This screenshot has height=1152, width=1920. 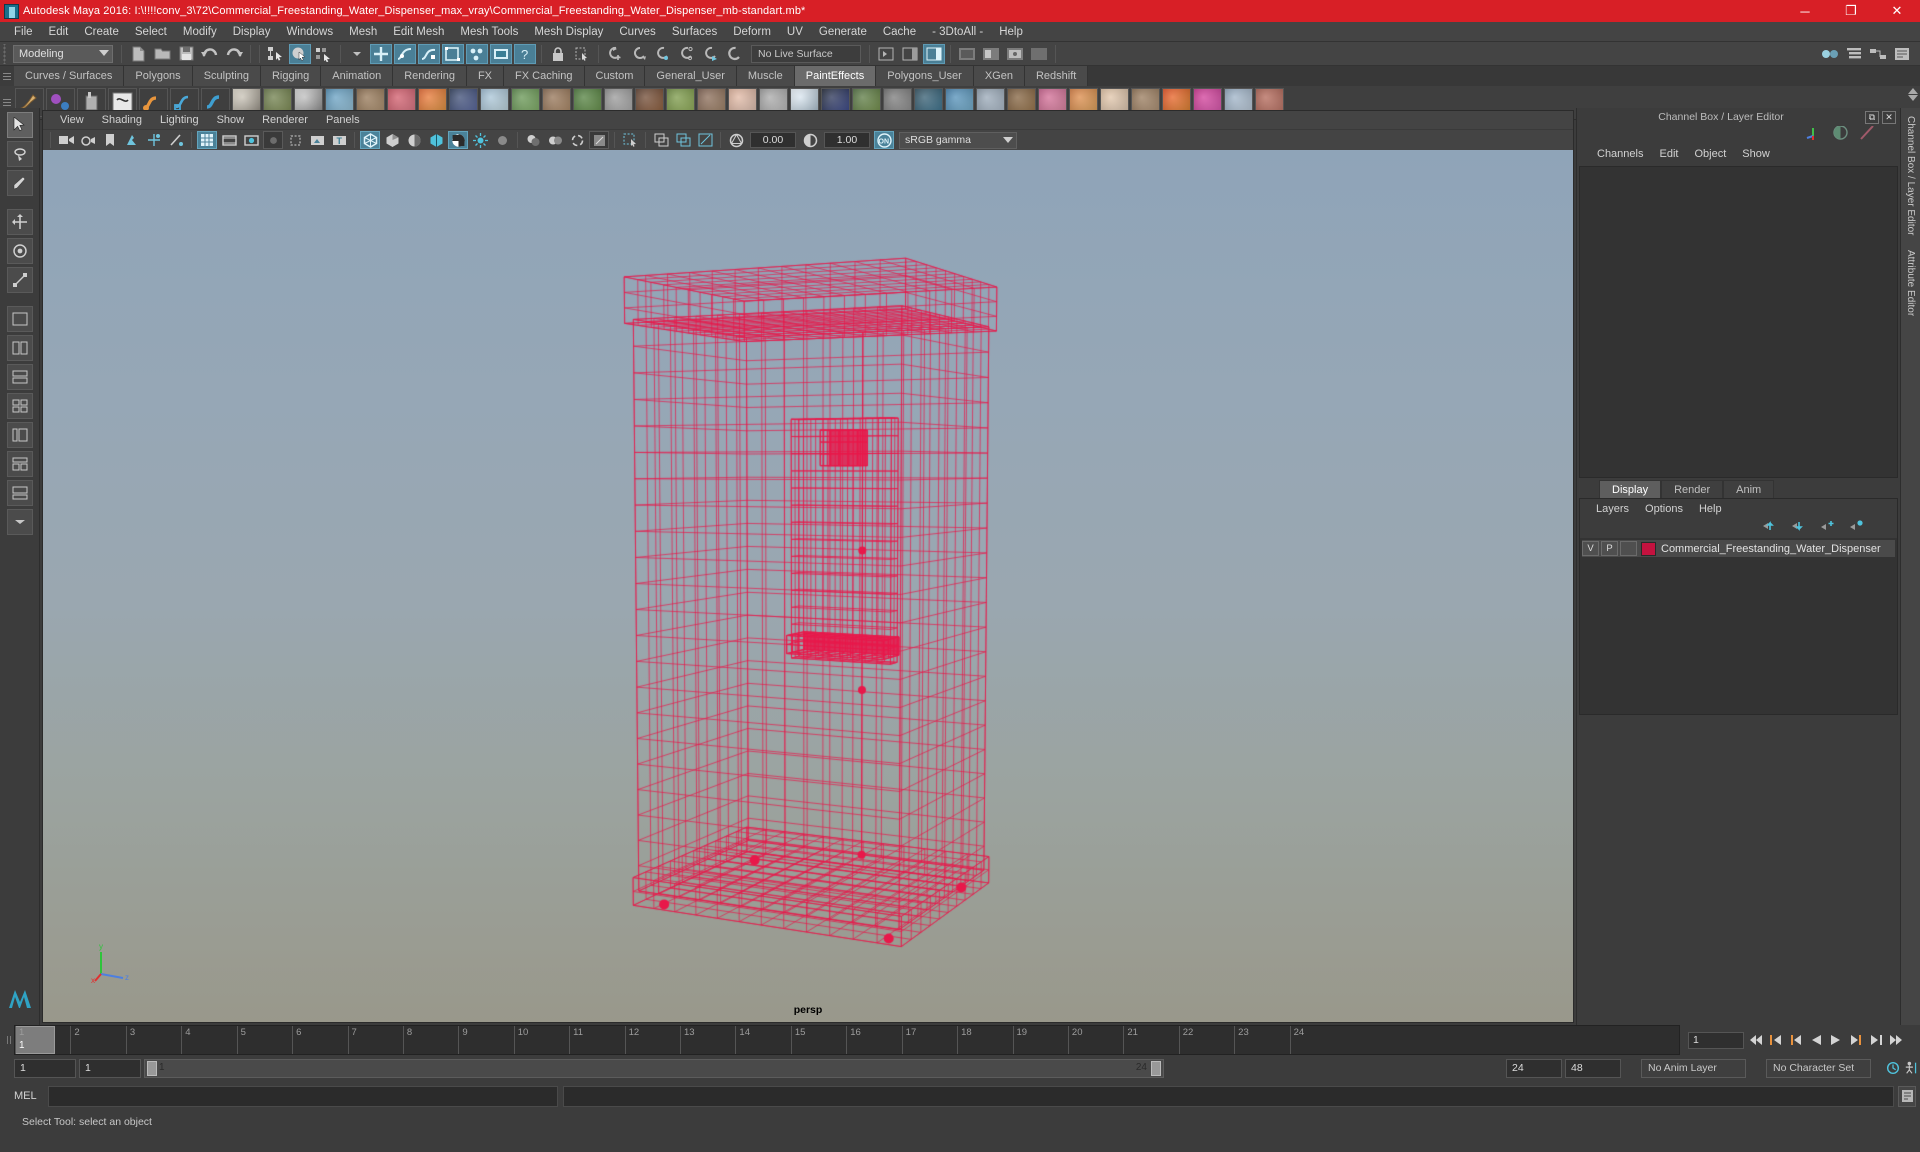 I want to click on gate-mask-icon, so click(x=273, y=140).